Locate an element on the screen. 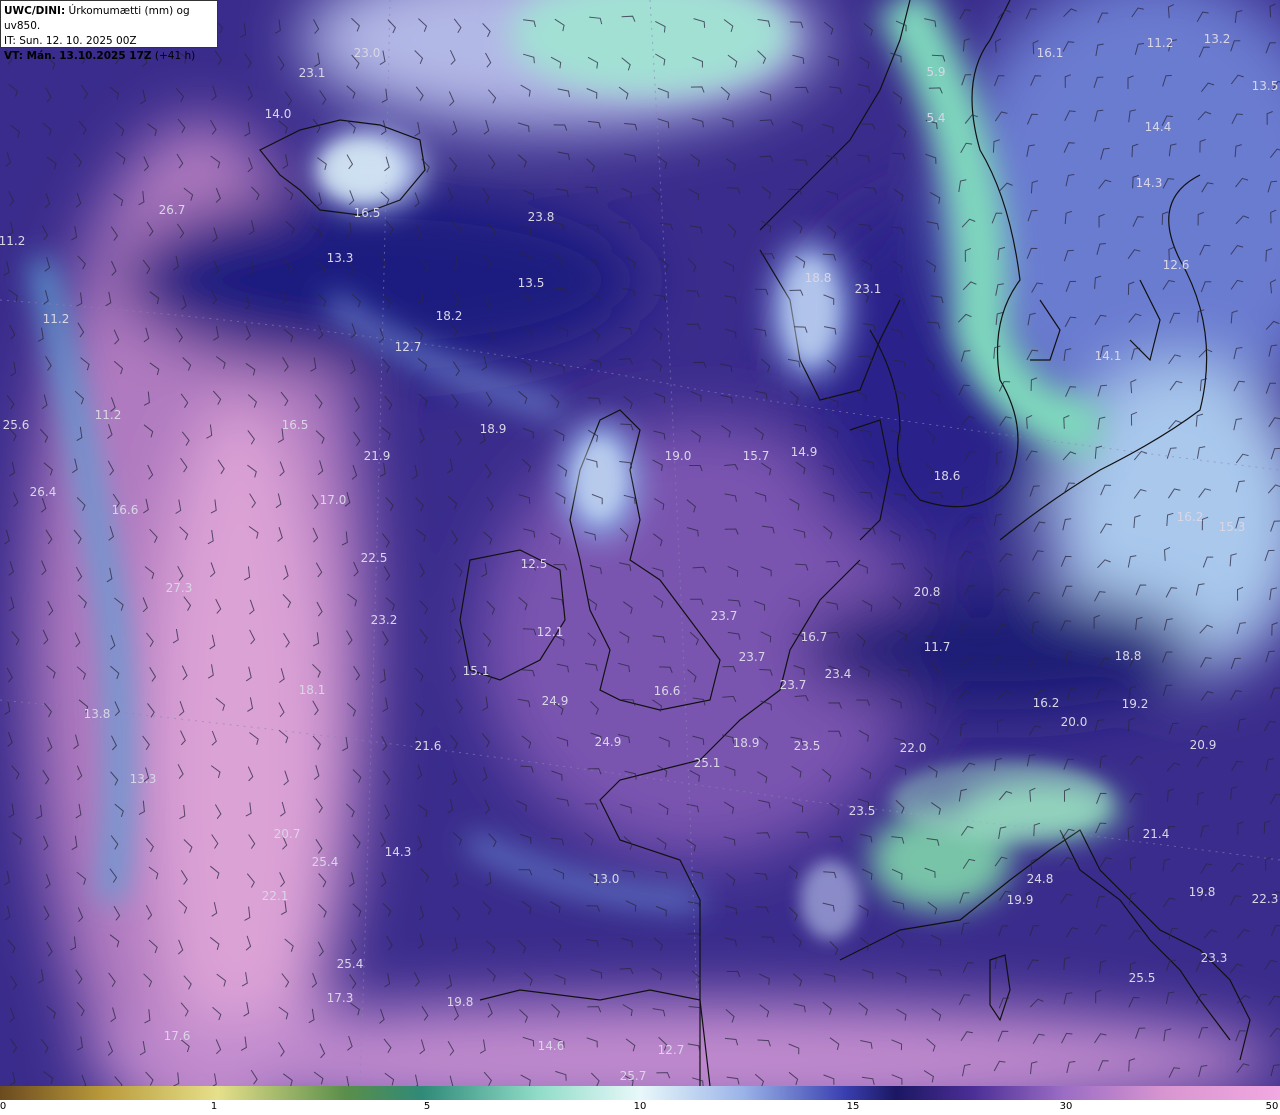  map-value-label: 22.3 is located at coordinates (1265, 899).